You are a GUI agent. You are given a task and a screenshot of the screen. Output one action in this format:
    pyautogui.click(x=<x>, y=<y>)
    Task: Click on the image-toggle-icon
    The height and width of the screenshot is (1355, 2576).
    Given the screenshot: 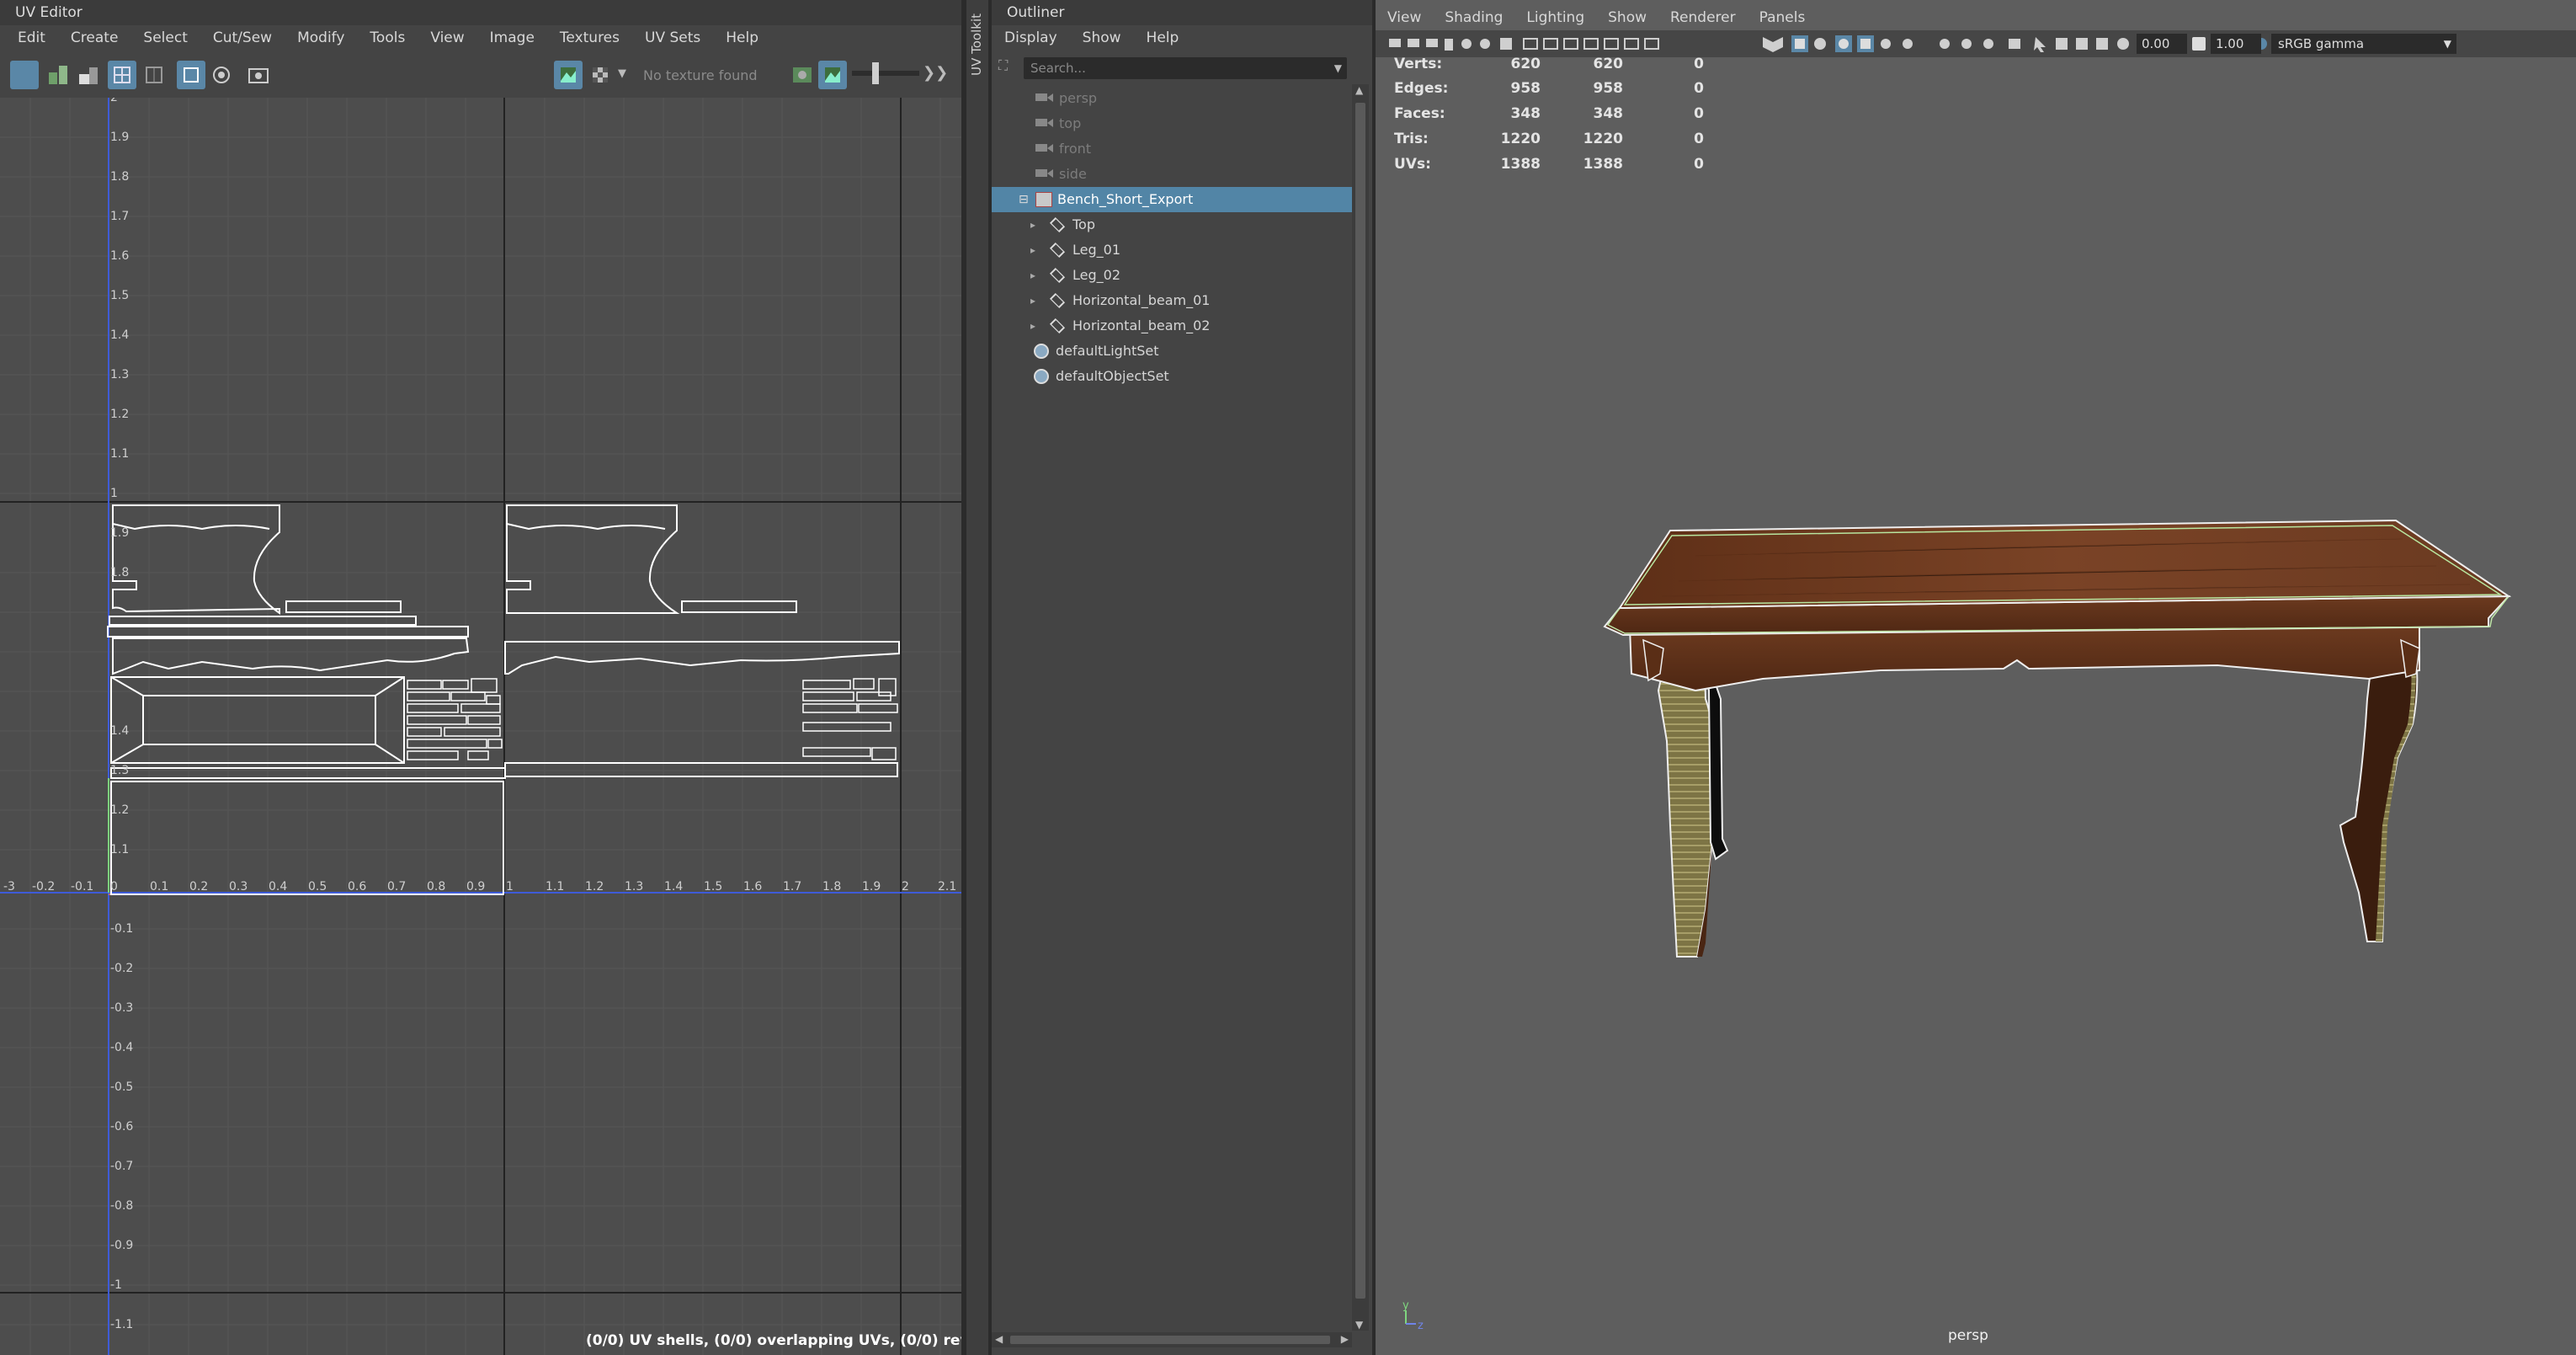 What is the action you would take?
    pyautogui.click(x=833, y=75)
    